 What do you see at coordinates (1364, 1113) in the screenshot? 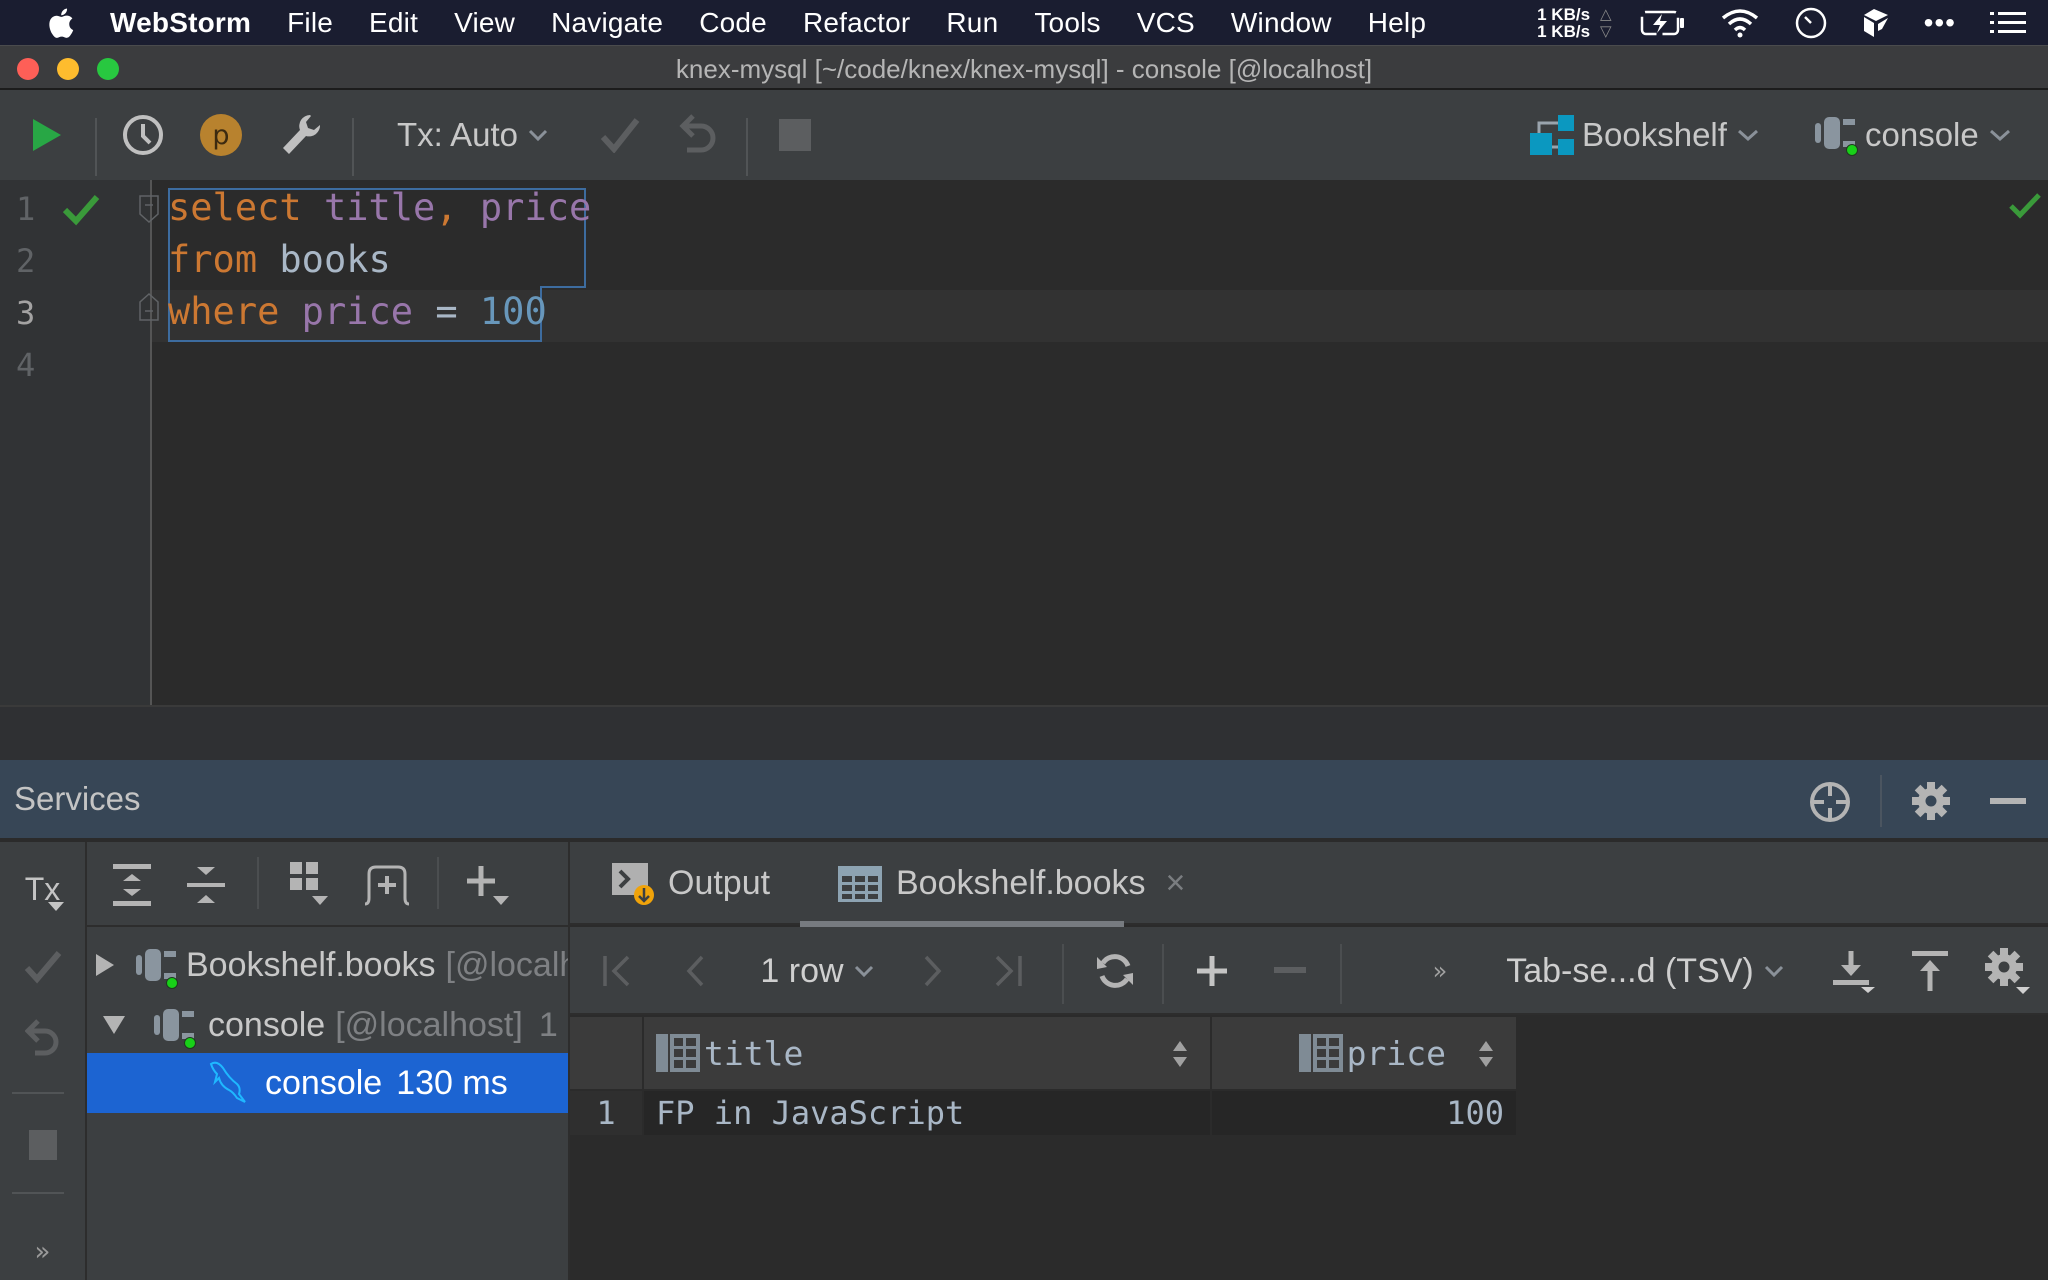
I see `cell-price: 100` at bounding box center [1364, 1113].